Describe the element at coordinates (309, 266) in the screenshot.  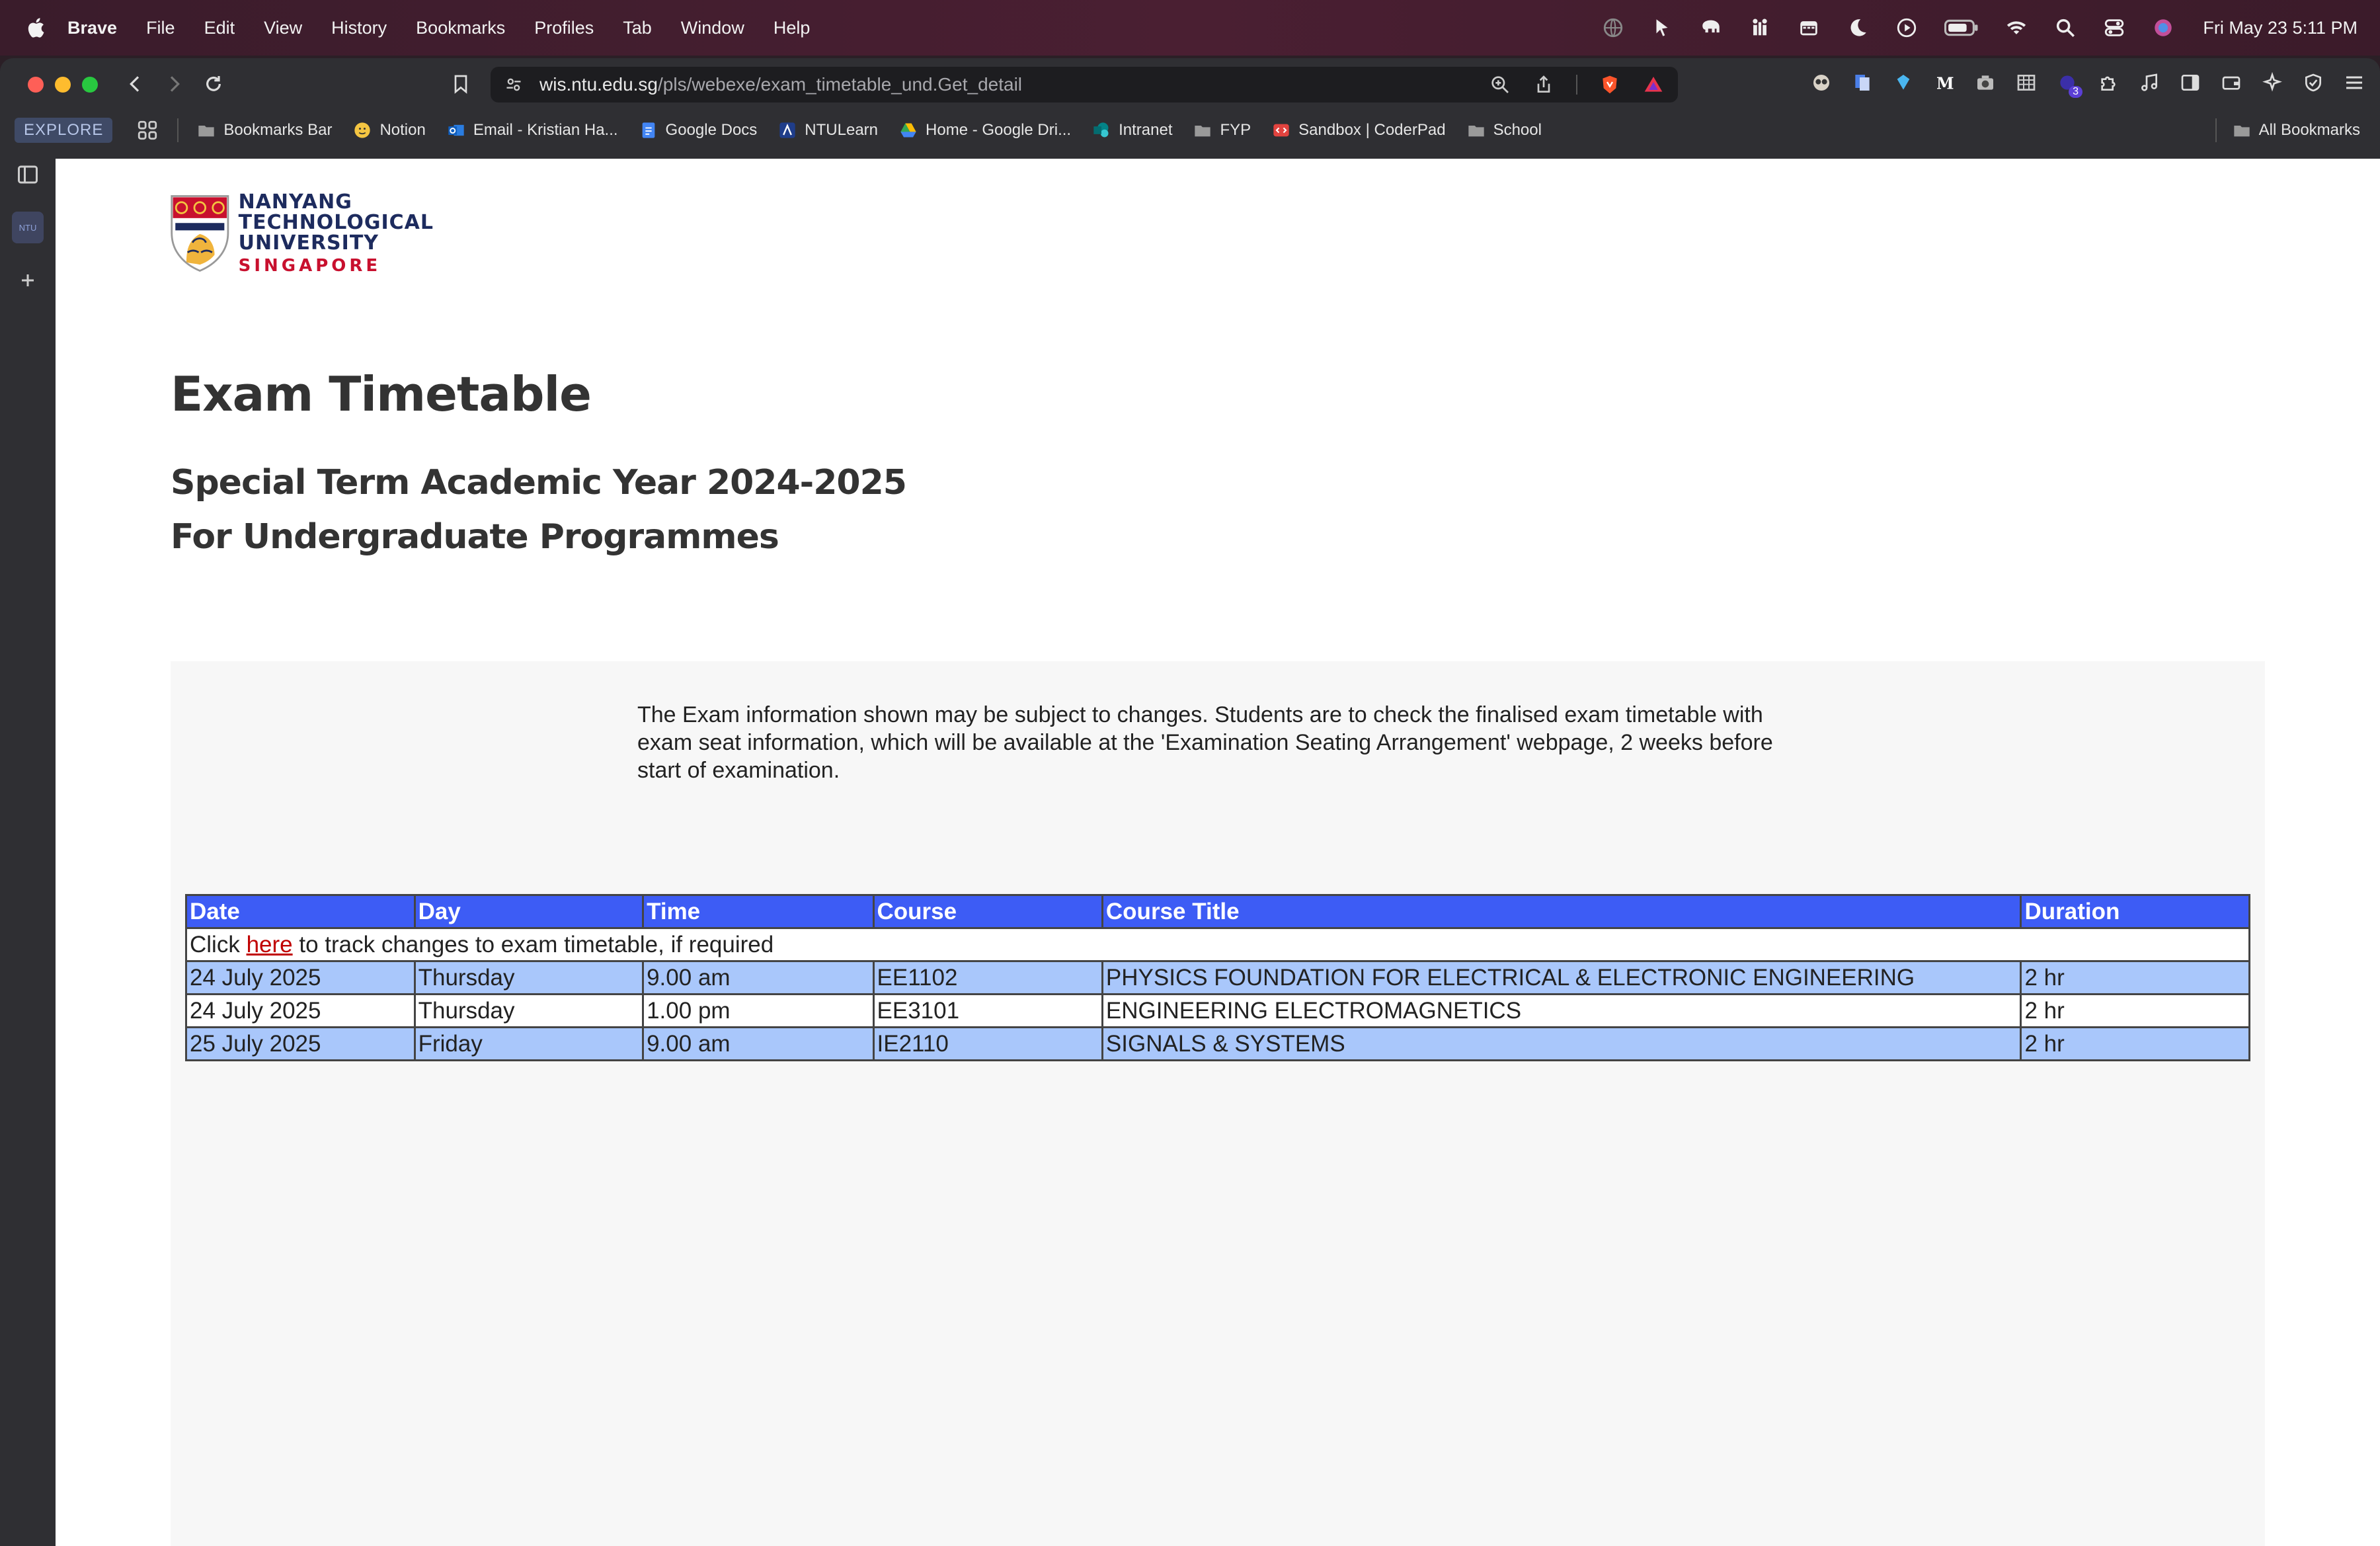
I see `logo-line-4: SINGAPORE` at that location.